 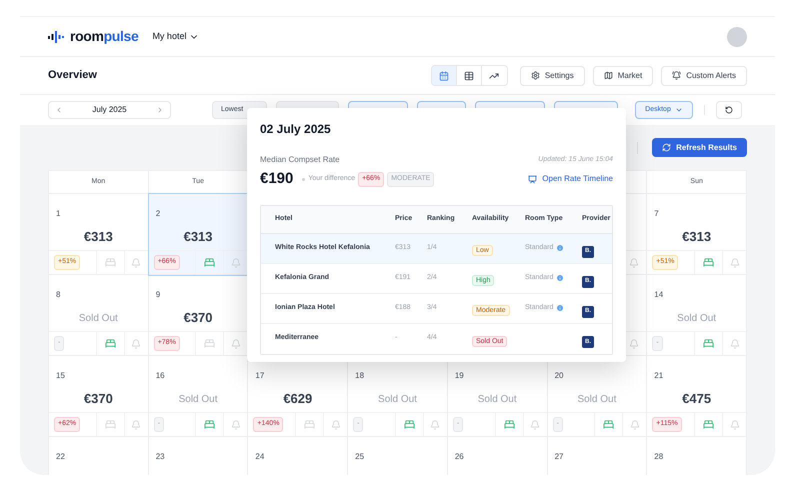 I want to click on day-number: 16, so click(x=160, y=375).